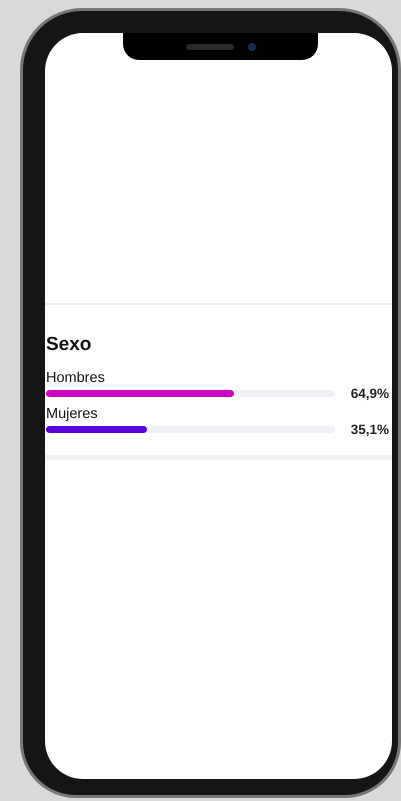  What do you see at coordinates (369, 429) in the screenshot?
I see `percentage-value: 35,1%` at bounding box center [369, 429].